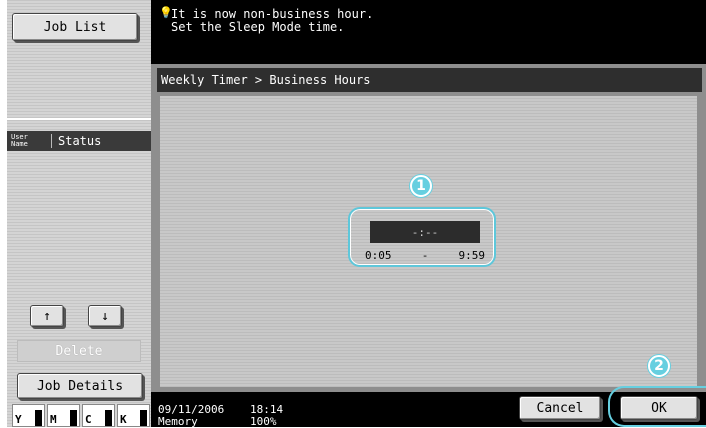 This screenshot has height=428, width=706. What do you see at coordinates (28, 415) in the screenshot?
I see `toner-yellow: Y` at bounding box center [28, 415].